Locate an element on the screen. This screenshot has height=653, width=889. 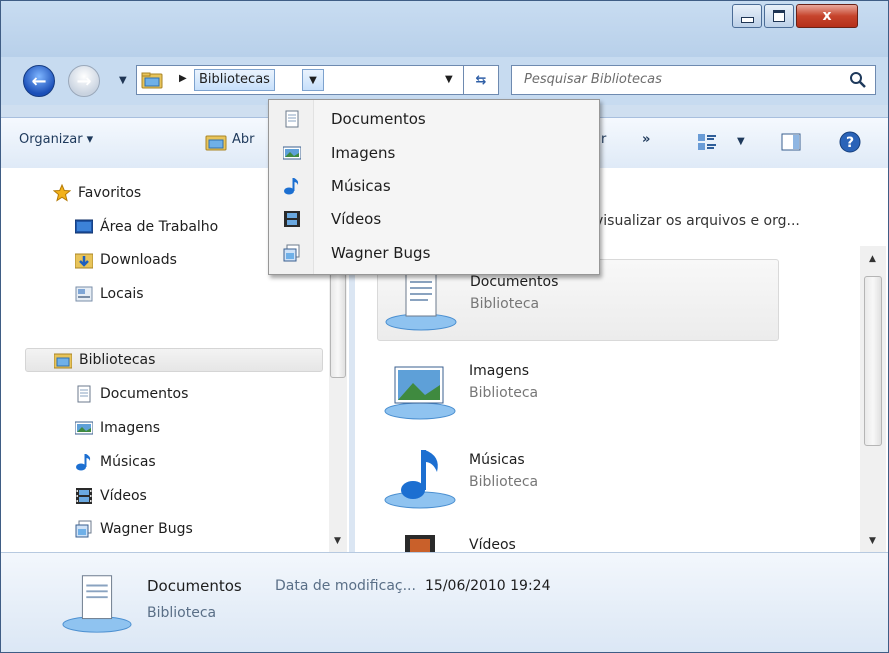
open-button: Abr is located at coordinates (243, 139).